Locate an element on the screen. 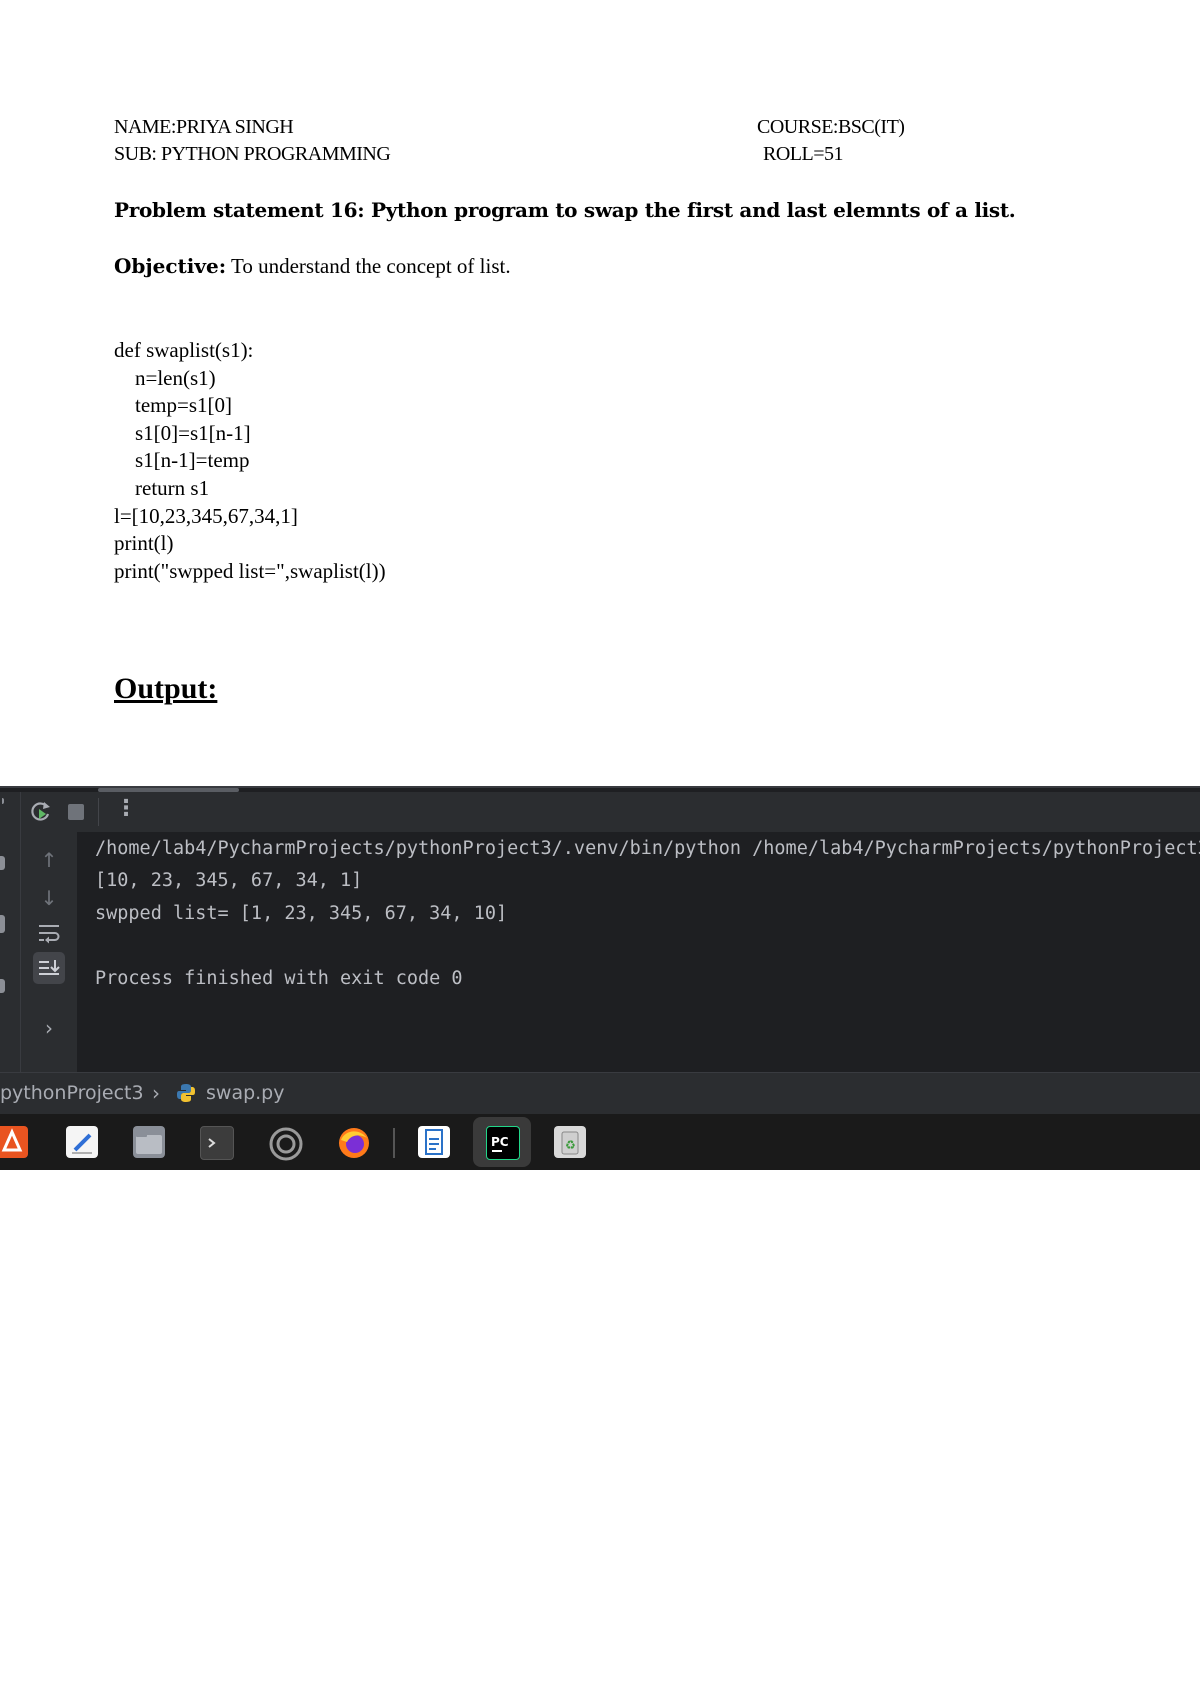 The height and width of the screenshot is (1696, 1200). more-options-icon: ⋮ is located at coordinates (126, 808).